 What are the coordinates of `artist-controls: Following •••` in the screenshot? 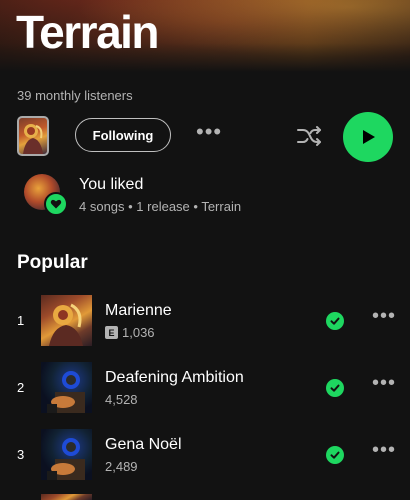 It's located at (205, 137).